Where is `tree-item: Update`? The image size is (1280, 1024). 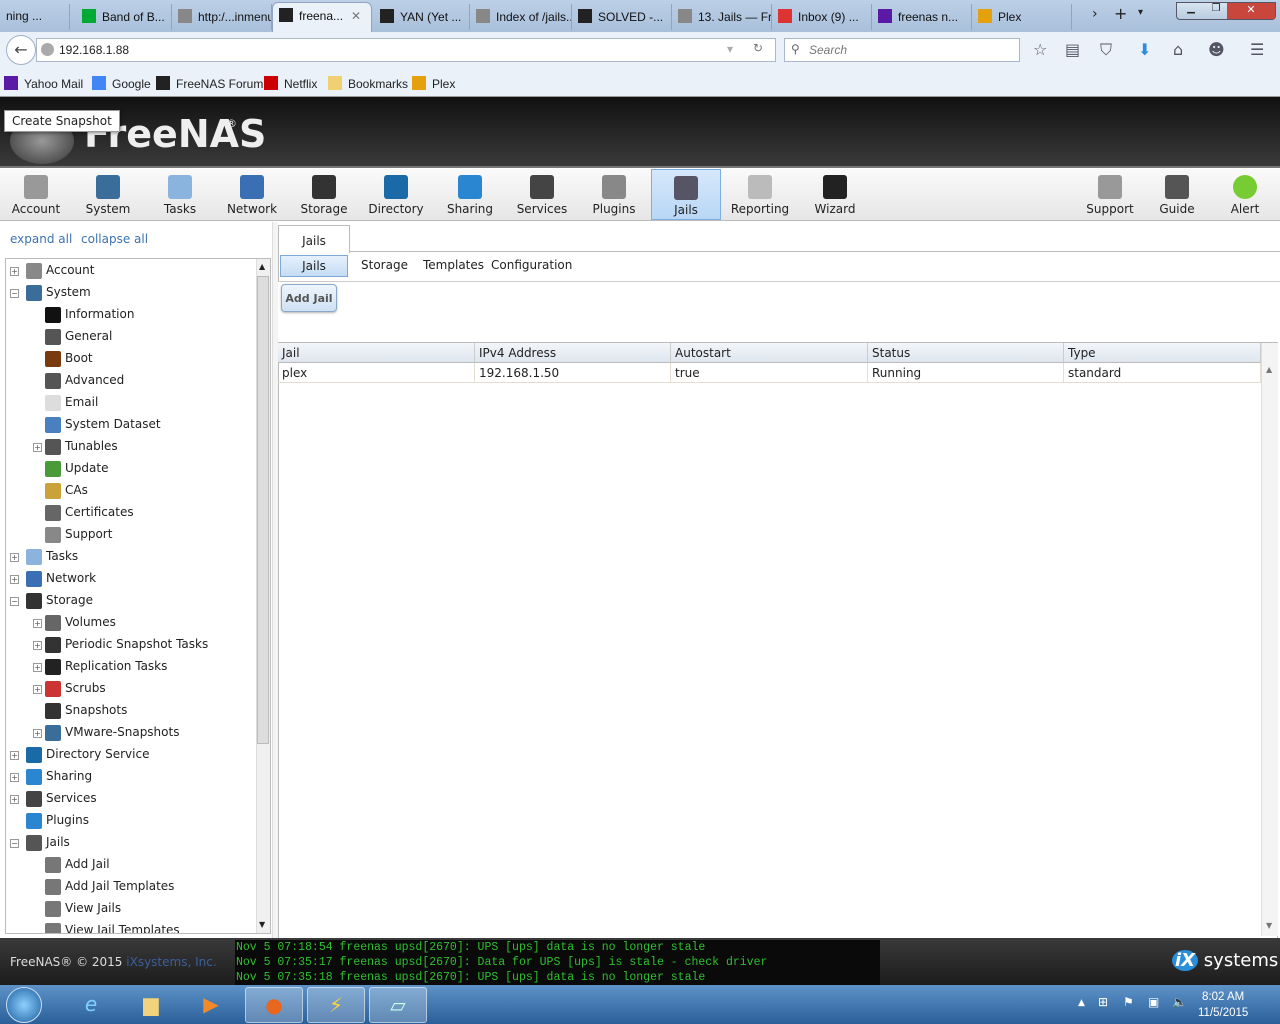 tree-item: Update is located at coordinates (76, 469).